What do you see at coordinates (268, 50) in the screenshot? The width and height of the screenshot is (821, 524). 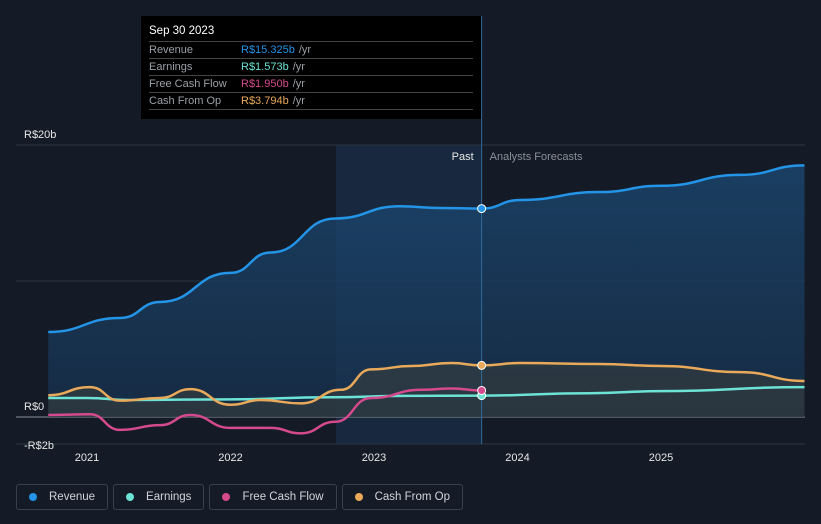 I see `tooltip-value: R$15.325b` at bounding box center [268, 50].